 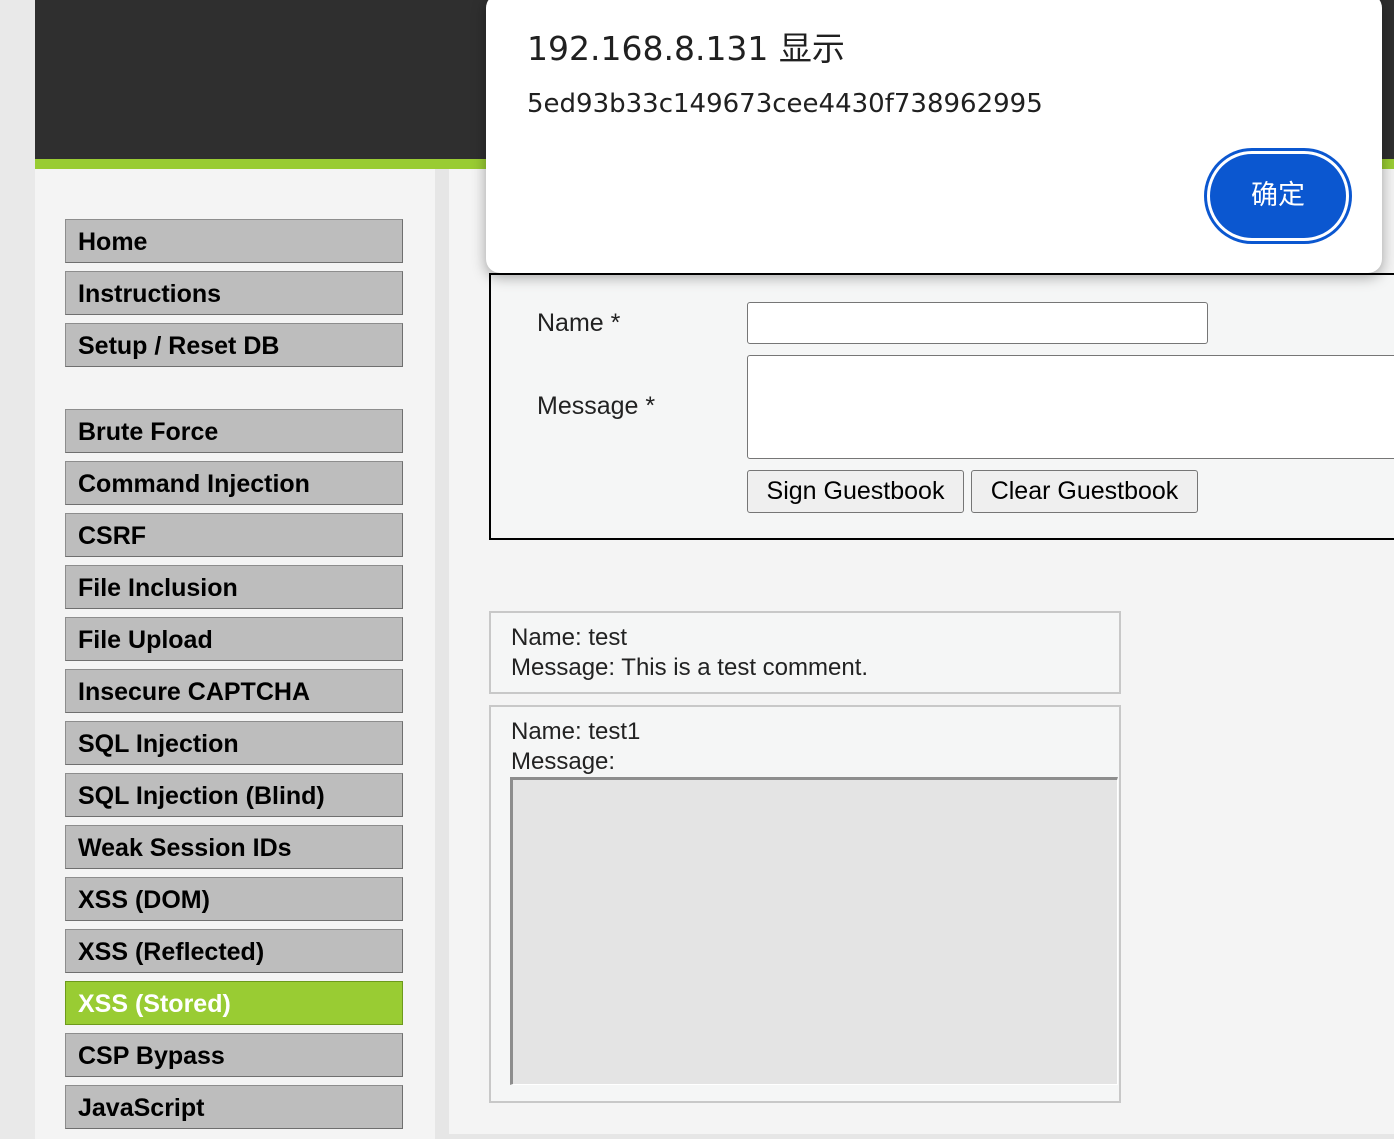 What do you see at coordinates (234, 899) in the screenshot?
I see `menu-item-xss-dom: XSS (DOM)` at bounding box center [234, 899].